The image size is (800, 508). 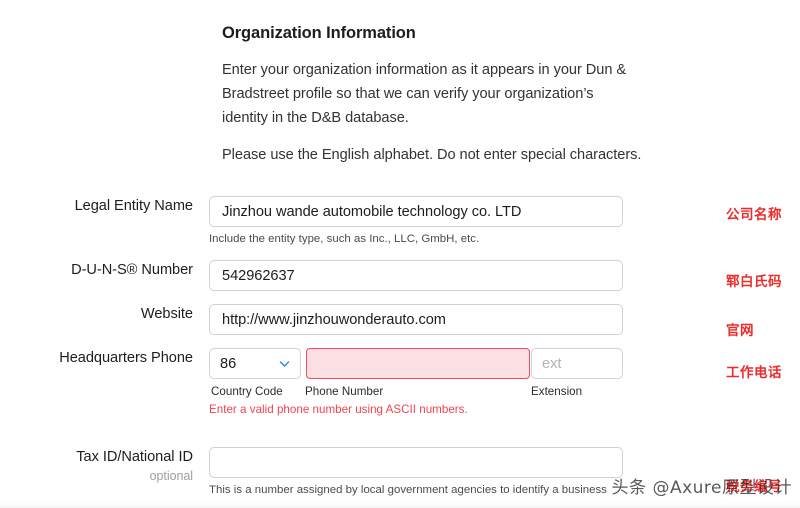 What do you see at coordinates (228, 363) in the screenshot?
I see `country-code-value: 86` at bounding box center [228, 363].